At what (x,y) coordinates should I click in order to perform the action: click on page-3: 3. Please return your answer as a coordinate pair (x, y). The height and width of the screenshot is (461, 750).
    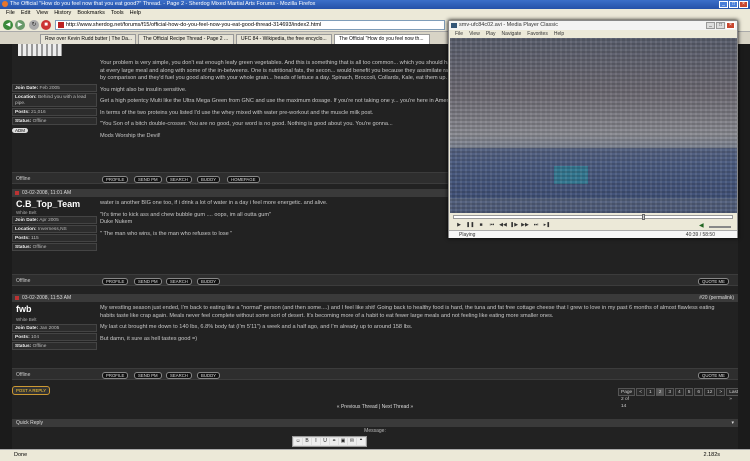
    Looking at the image, I should click on (670, 392).